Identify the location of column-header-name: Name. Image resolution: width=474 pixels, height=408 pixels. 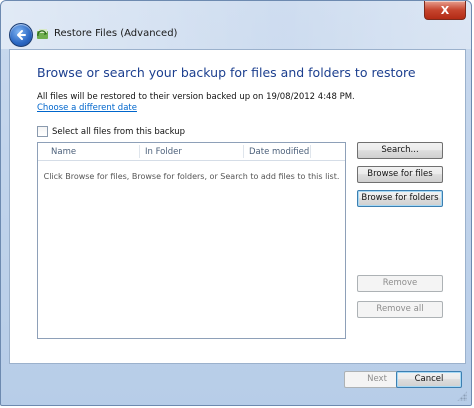
(63, 152).